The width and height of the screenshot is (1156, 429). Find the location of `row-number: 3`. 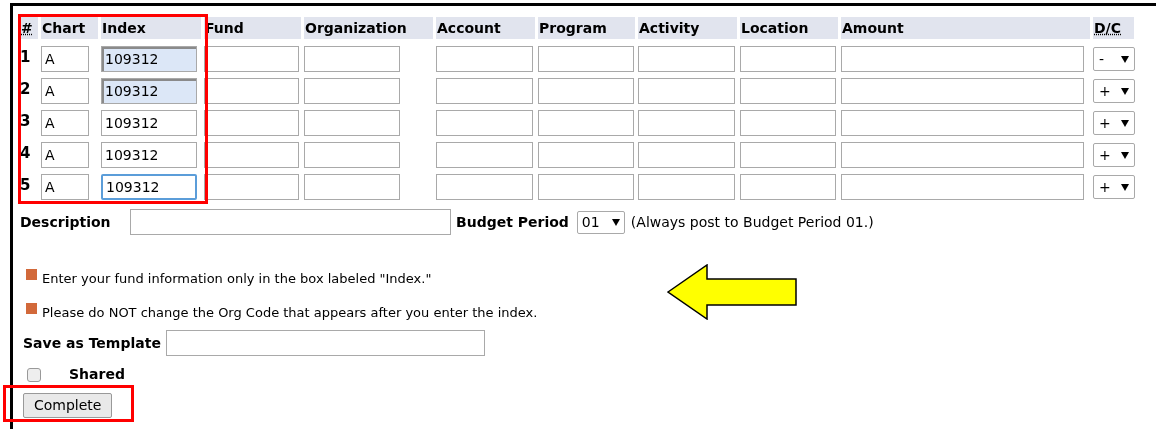

row-number: 3 is located at coordinates (26, 121).